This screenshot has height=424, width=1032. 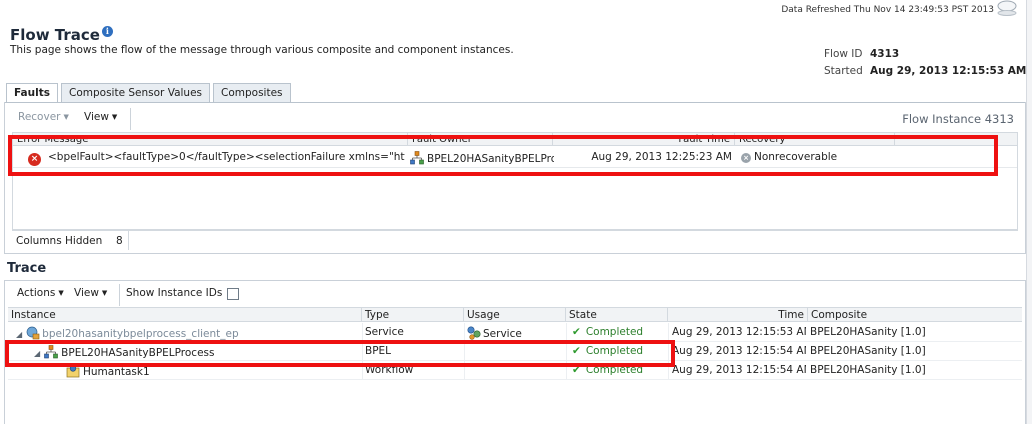 I want to click on col-fault-owner: Fault Owner, so click(x=480, y=139).